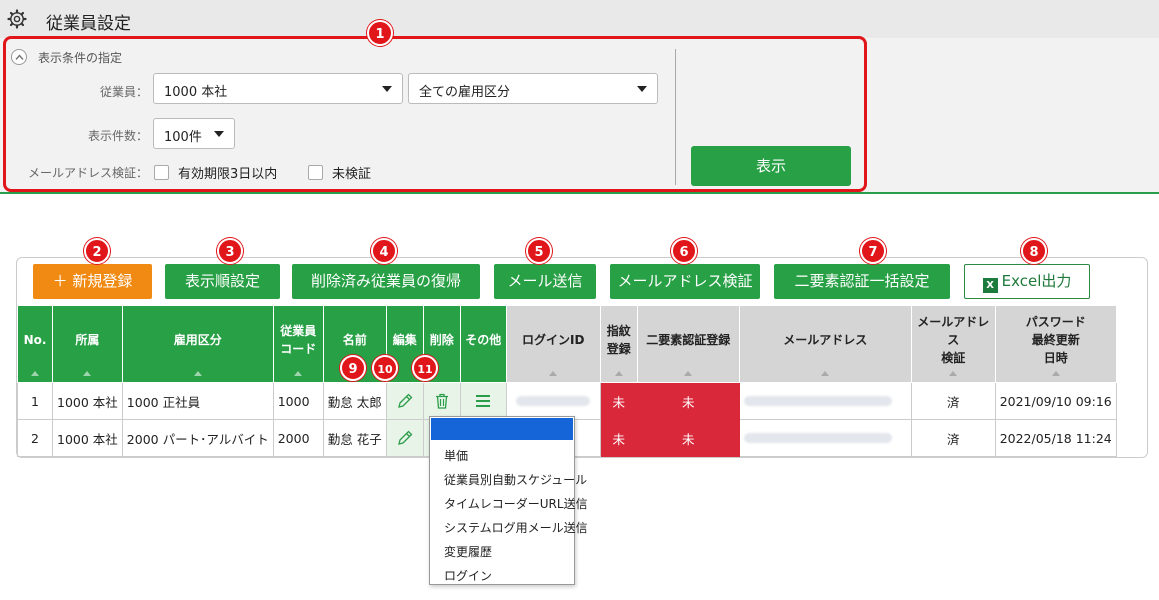  What do you see at coordinates (545, 281) in the screenshot?
I see `send-mail-button: メール送信` at bounding box center [545, 281].